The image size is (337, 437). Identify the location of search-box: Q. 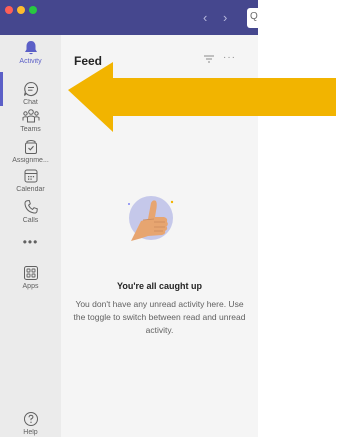
(252, 18).